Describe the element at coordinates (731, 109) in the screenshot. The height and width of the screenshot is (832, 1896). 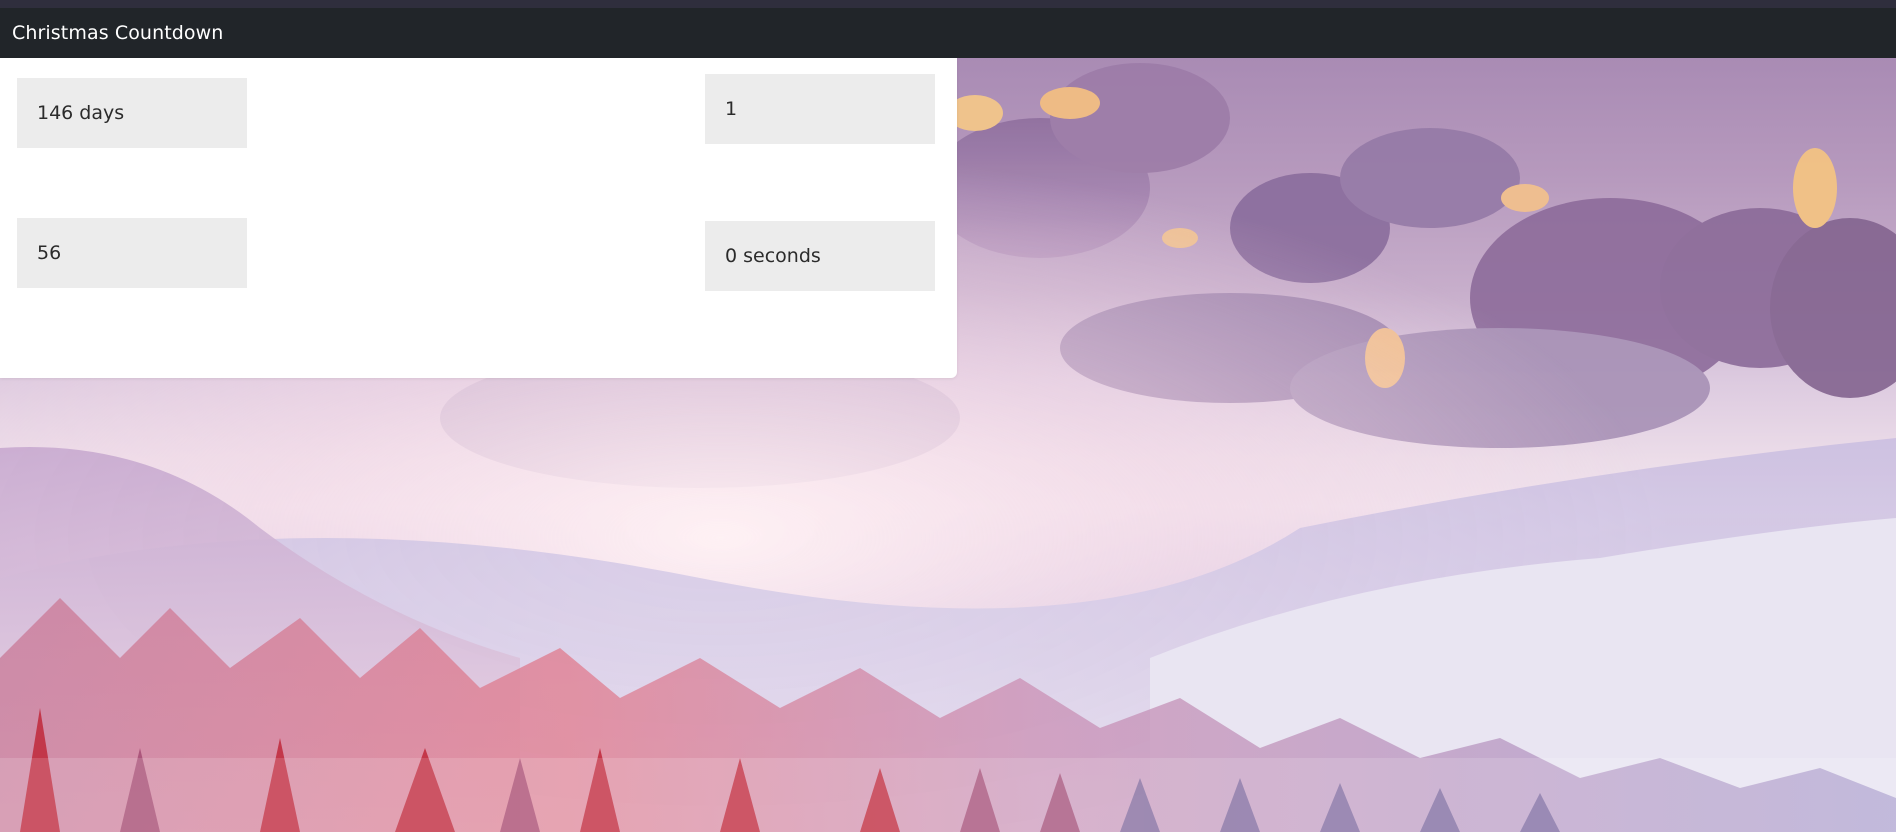
I see `hours-value: 1` at that location.